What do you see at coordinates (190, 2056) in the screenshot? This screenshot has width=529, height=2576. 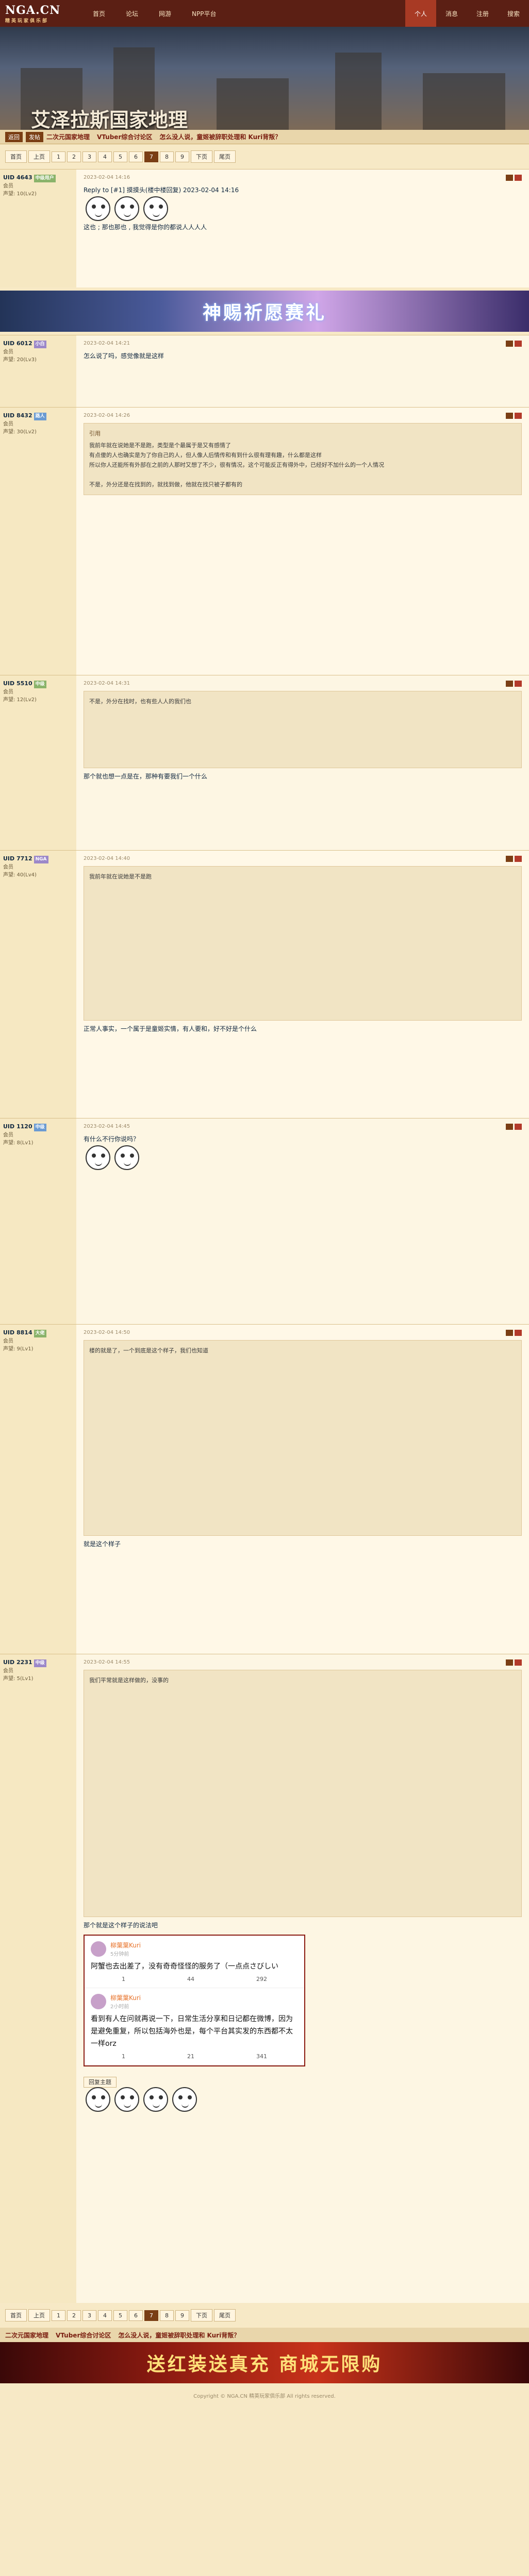 I see `comment-count: 21` at bounding box center [190, 2056].